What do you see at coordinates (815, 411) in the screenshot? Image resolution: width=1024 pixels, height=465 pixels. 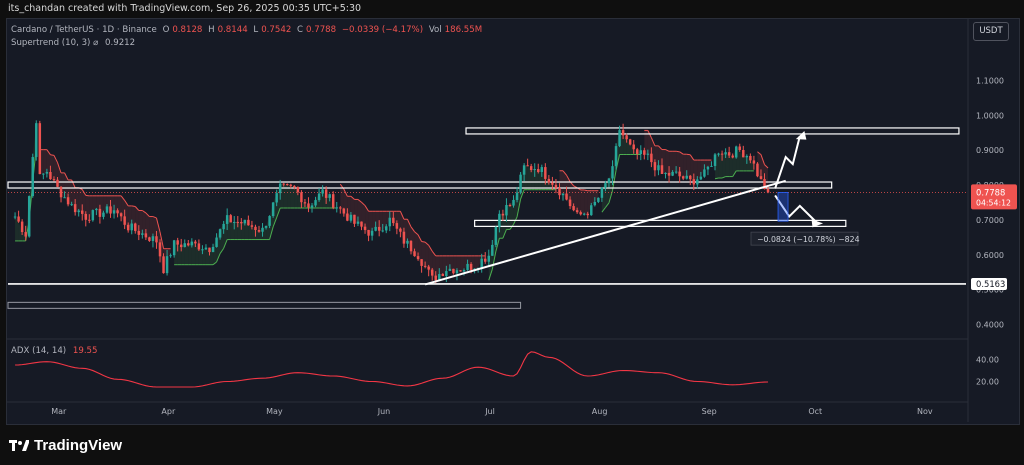 I see `x-tick-label: Oct` at bounding box center [815, 411].